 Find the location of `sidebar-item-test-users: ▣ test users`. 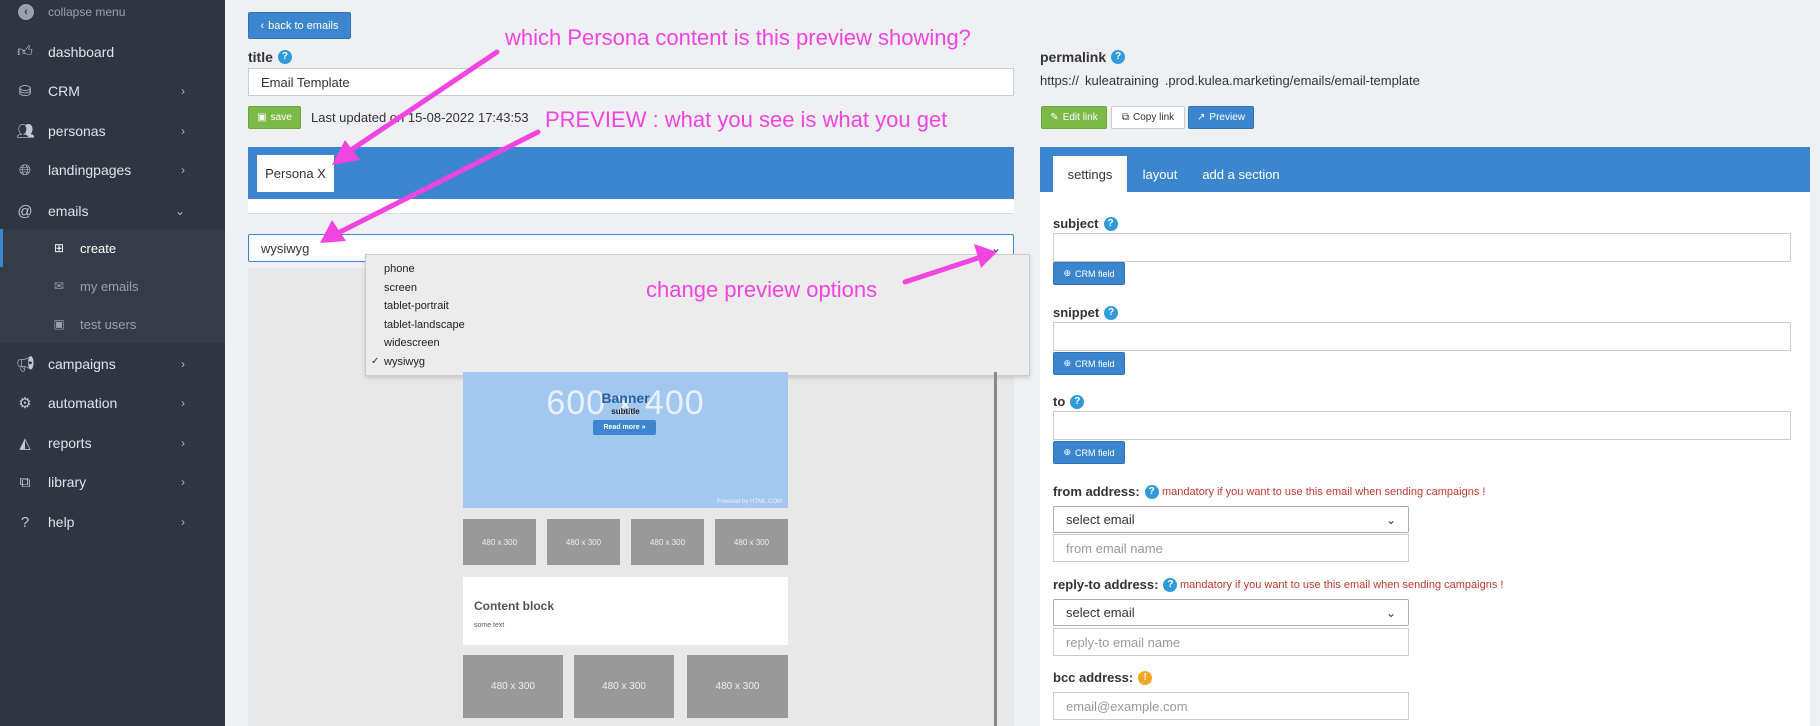

sidebar-item-test-users: ▣ test users is located at coordinates (112, 324).